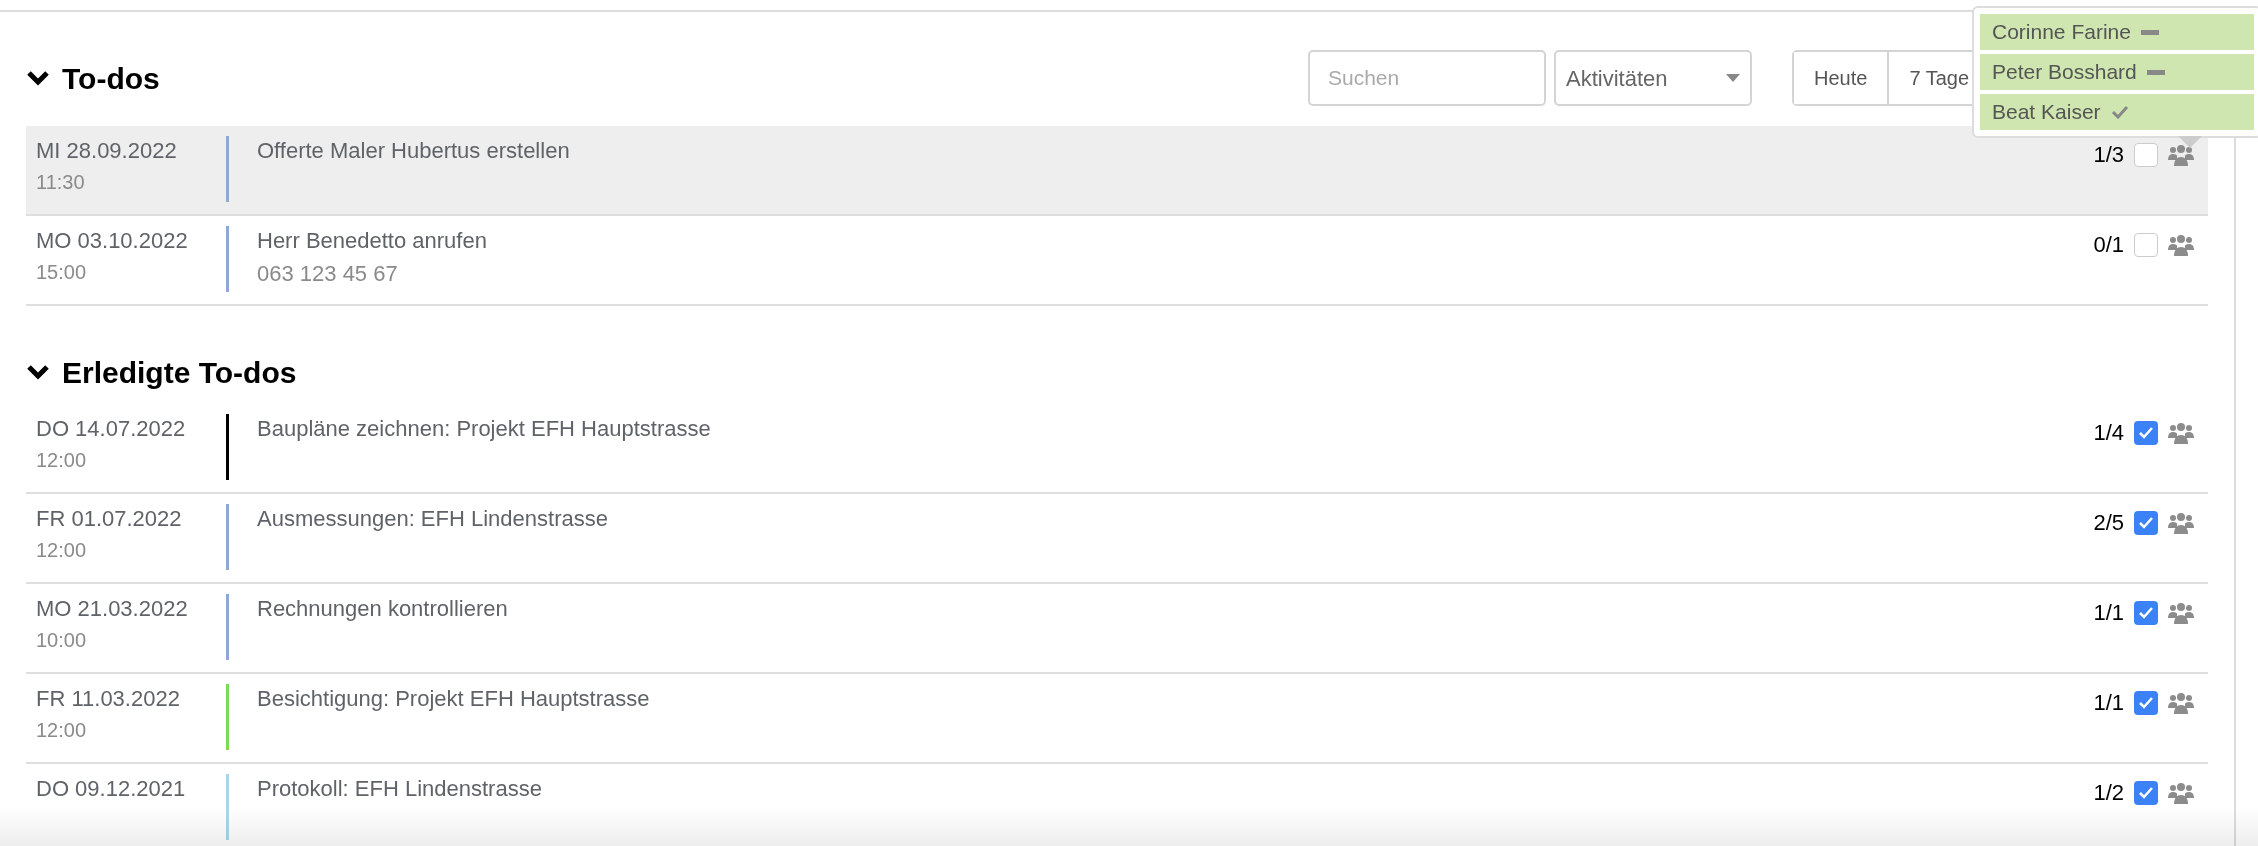 This screenshot has height=846, width=2258. I want to click on todo-title: Baupläne zeichnen: Projekt EFH Hauptstrasse, so click(484, 429).